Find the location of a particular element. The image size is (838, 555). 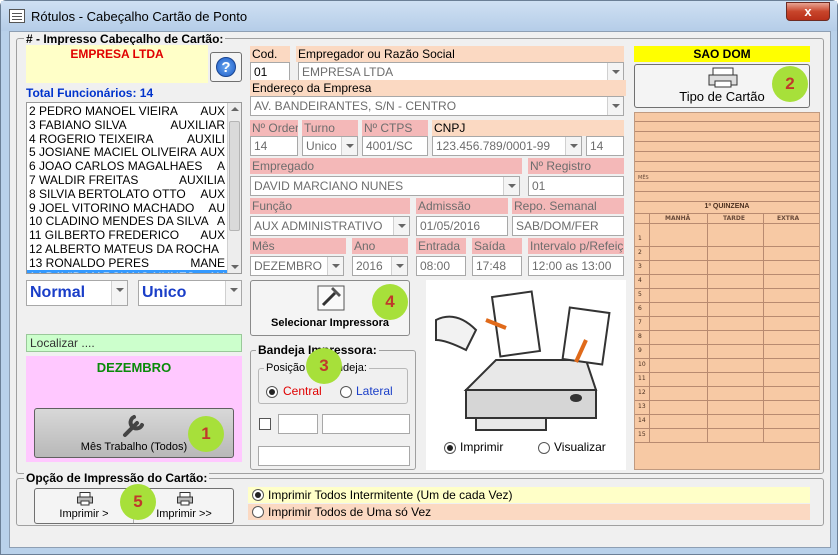

hammer-icon is located at coordinates (331, 298).